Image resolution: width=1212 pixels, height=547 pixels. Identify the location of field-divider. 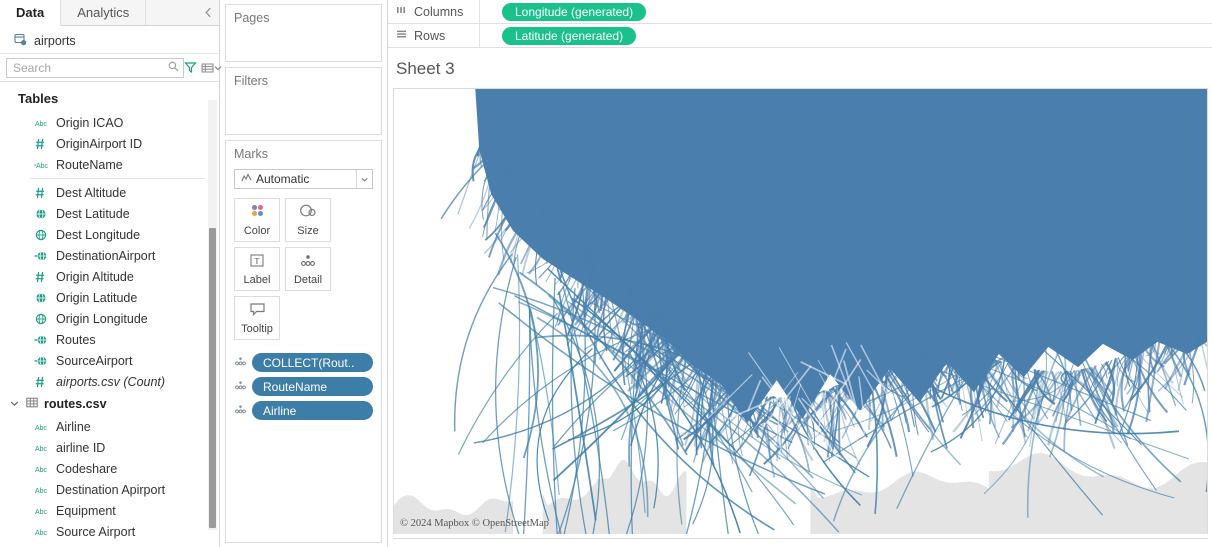
(117, 178).